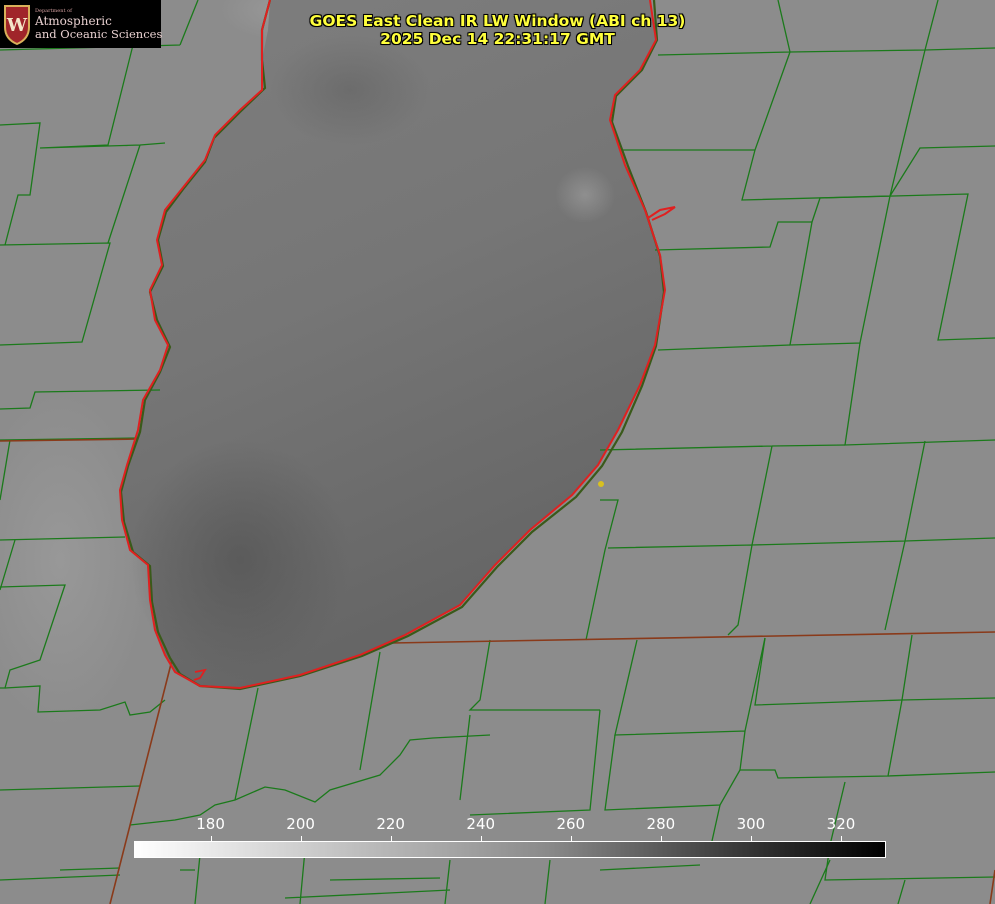  What do you see at coordinates (510, 849) in the screenshot?
I see `temperature-colorbar` at bounding box center [510, 849].